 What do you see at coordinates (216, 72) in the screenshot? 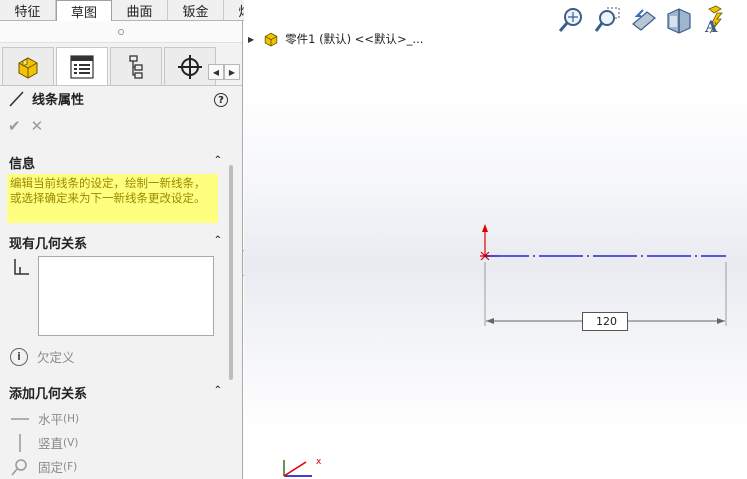
I see `scroll-left-icon: ◀` at bounding box center [216, 72].